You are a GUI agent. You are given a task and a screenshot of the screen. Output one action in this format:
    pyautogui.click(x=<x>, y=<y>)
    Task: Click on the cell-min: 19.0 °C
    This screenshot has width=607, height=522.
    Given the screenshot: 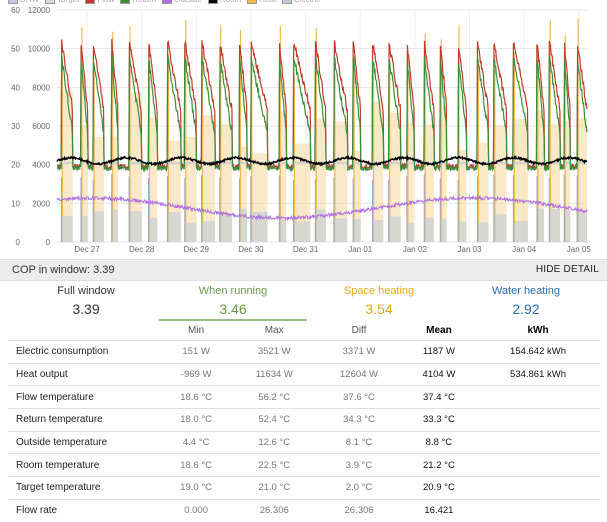 What is the action you would take?
    pyautogui.click(x=196, y=488)
    